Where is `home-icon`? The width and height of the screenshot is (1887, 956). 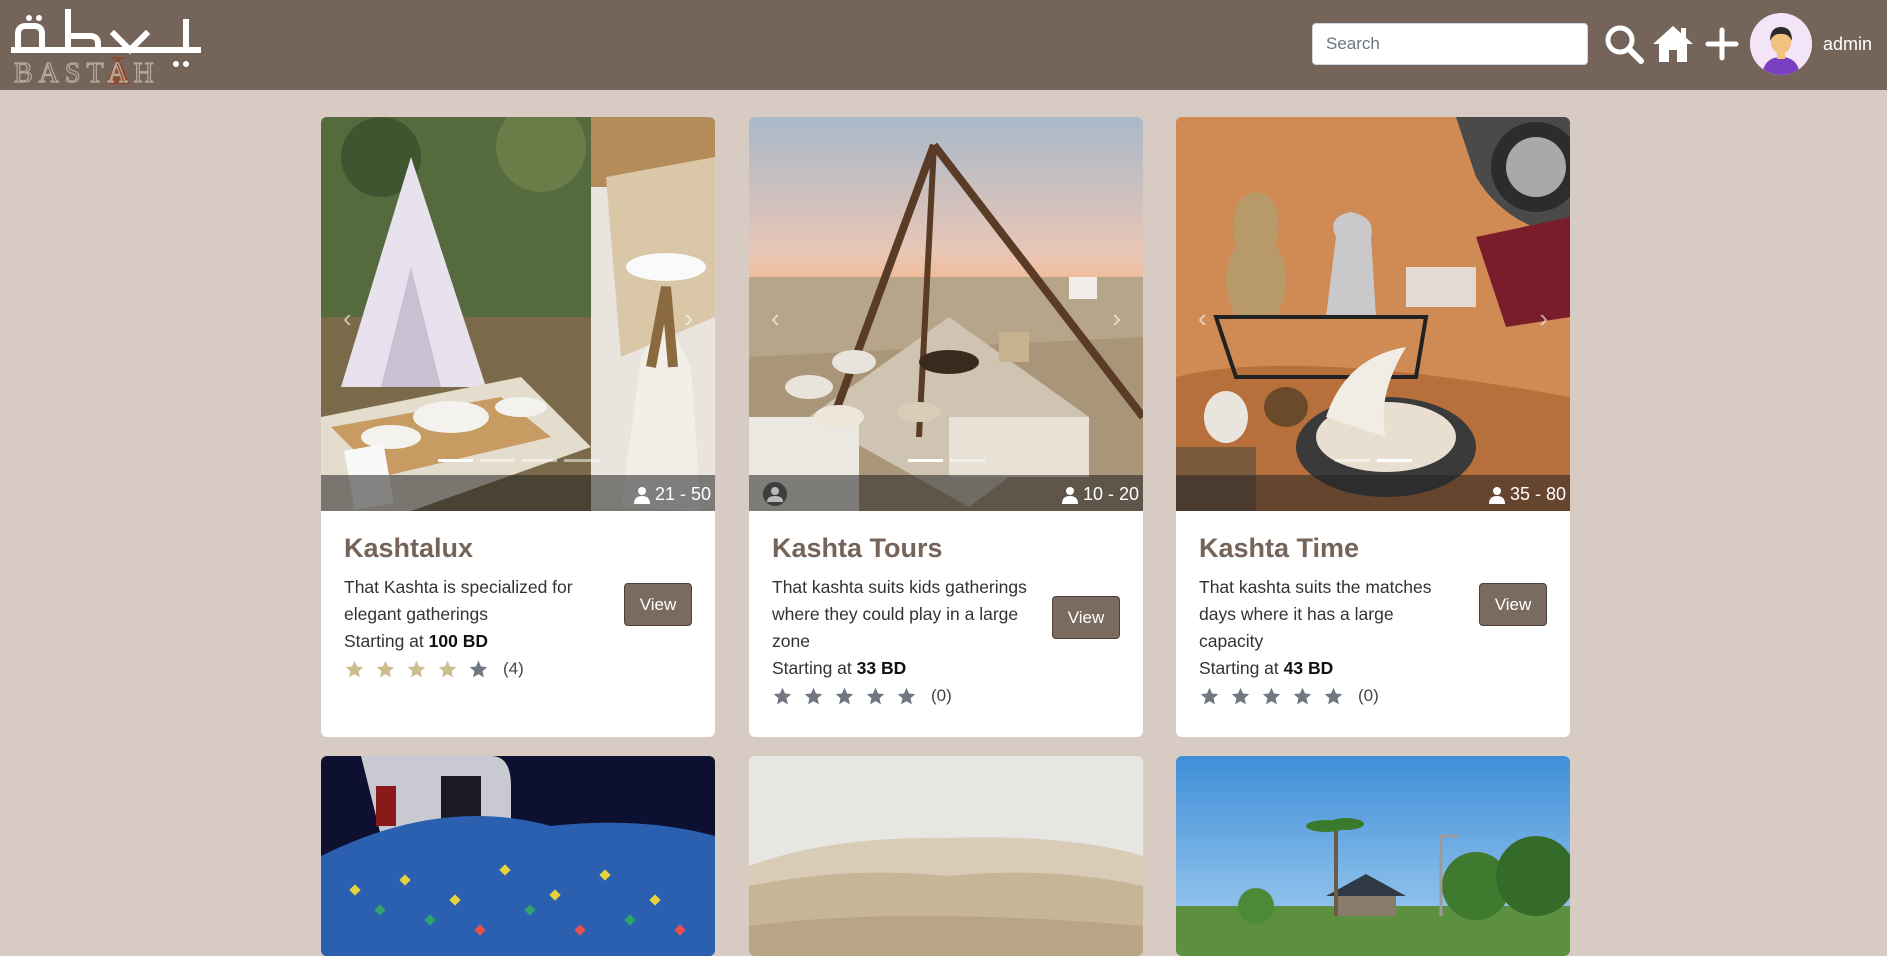
home-icon is located at coordinates (1673, 44).